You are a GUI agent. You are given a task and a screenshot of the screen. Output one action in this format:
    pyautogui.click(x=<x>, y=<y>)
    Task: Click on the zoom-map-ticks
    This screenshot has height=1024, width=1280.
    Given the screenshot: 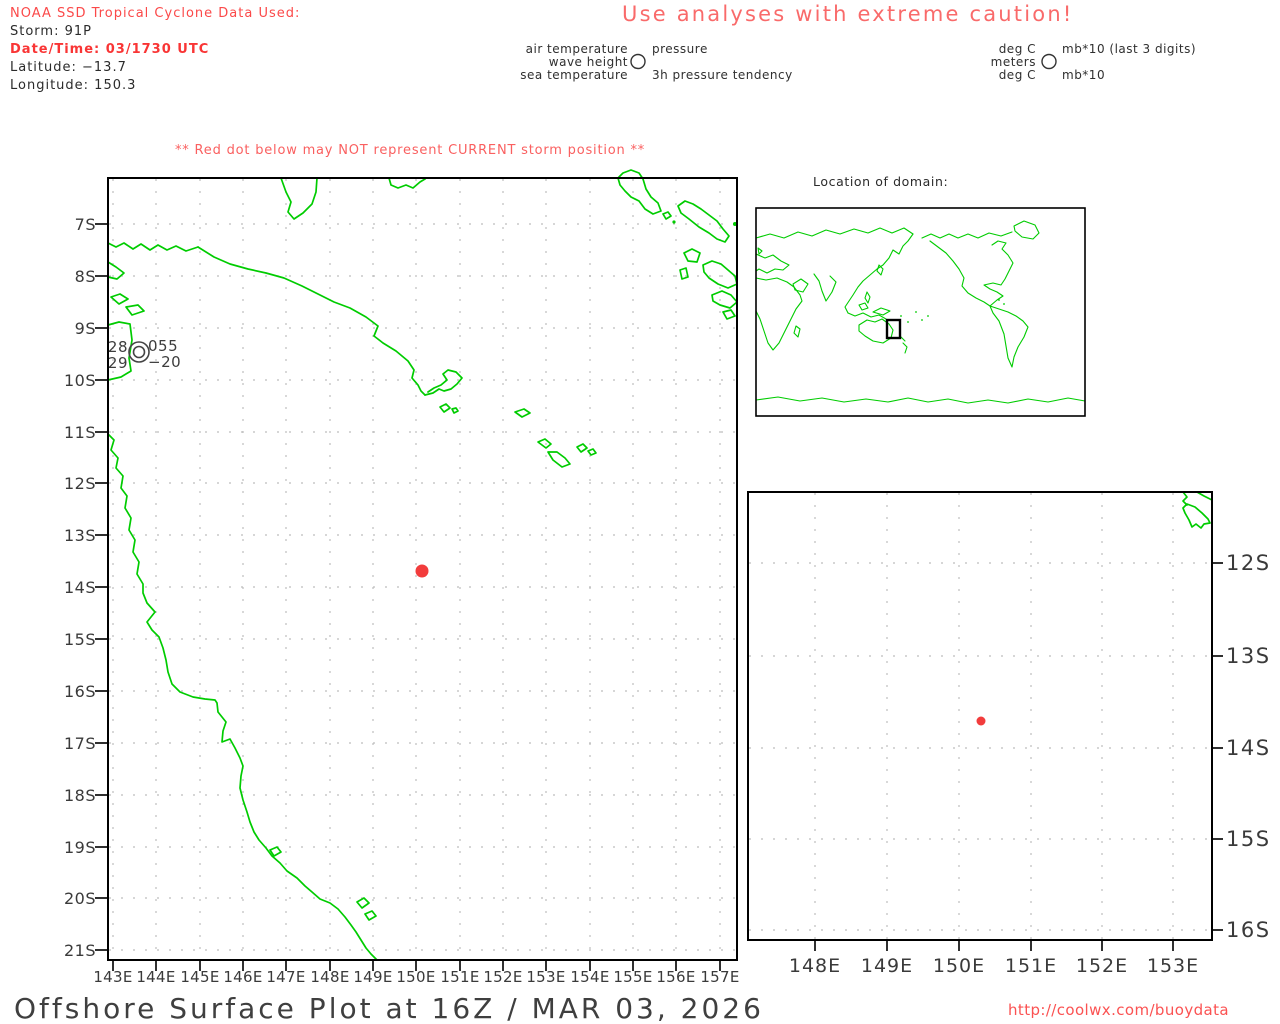 What is the action you would take?
    pyautogui.click(x=1018, y=756)
    